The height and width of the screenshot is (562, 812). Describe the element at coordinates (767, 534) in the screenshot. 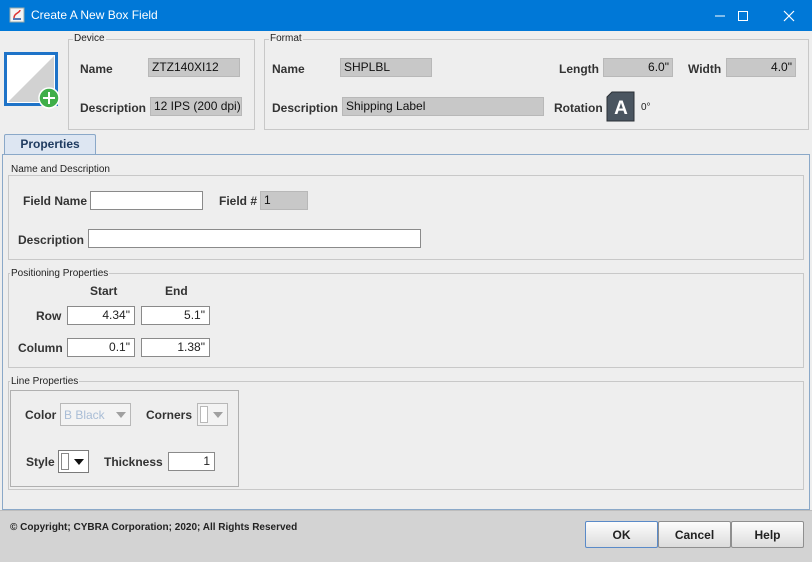

I see `help-button: Help` at that location.